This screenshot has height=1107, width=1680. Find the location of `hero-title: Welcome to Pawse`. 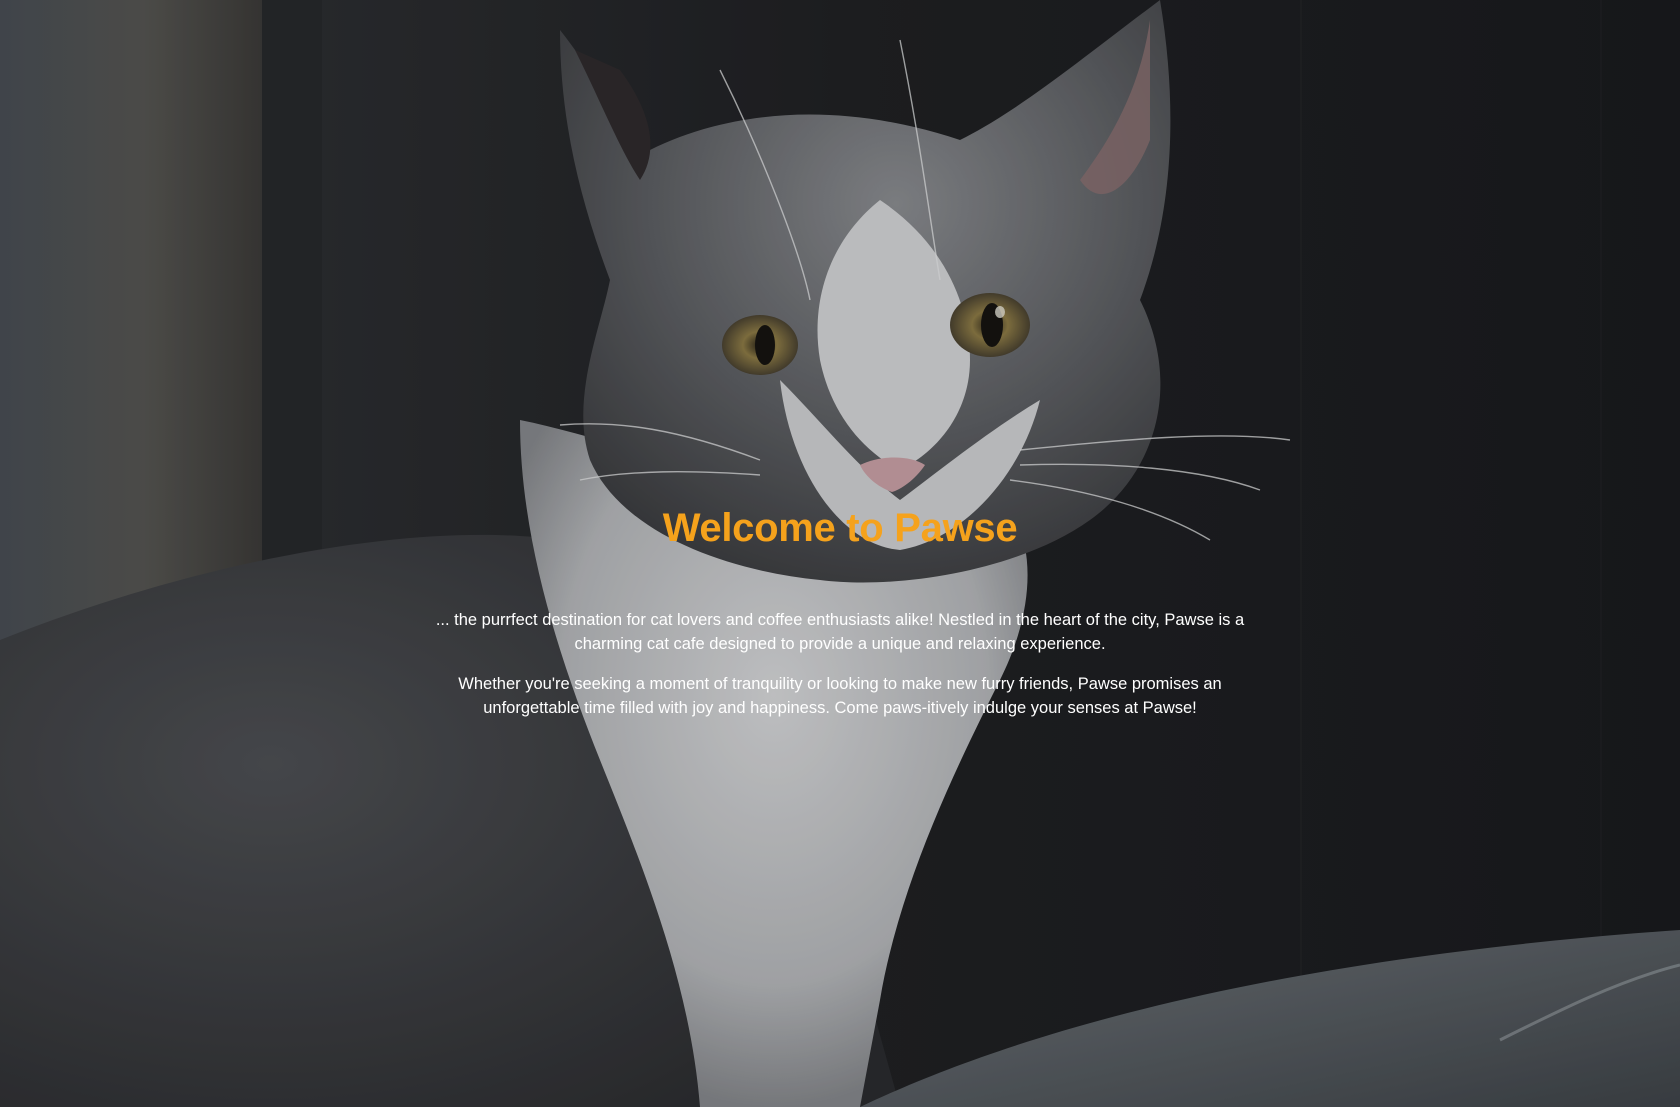

hero-title: Welcome to Pawse is located at coordinates (840, 528).